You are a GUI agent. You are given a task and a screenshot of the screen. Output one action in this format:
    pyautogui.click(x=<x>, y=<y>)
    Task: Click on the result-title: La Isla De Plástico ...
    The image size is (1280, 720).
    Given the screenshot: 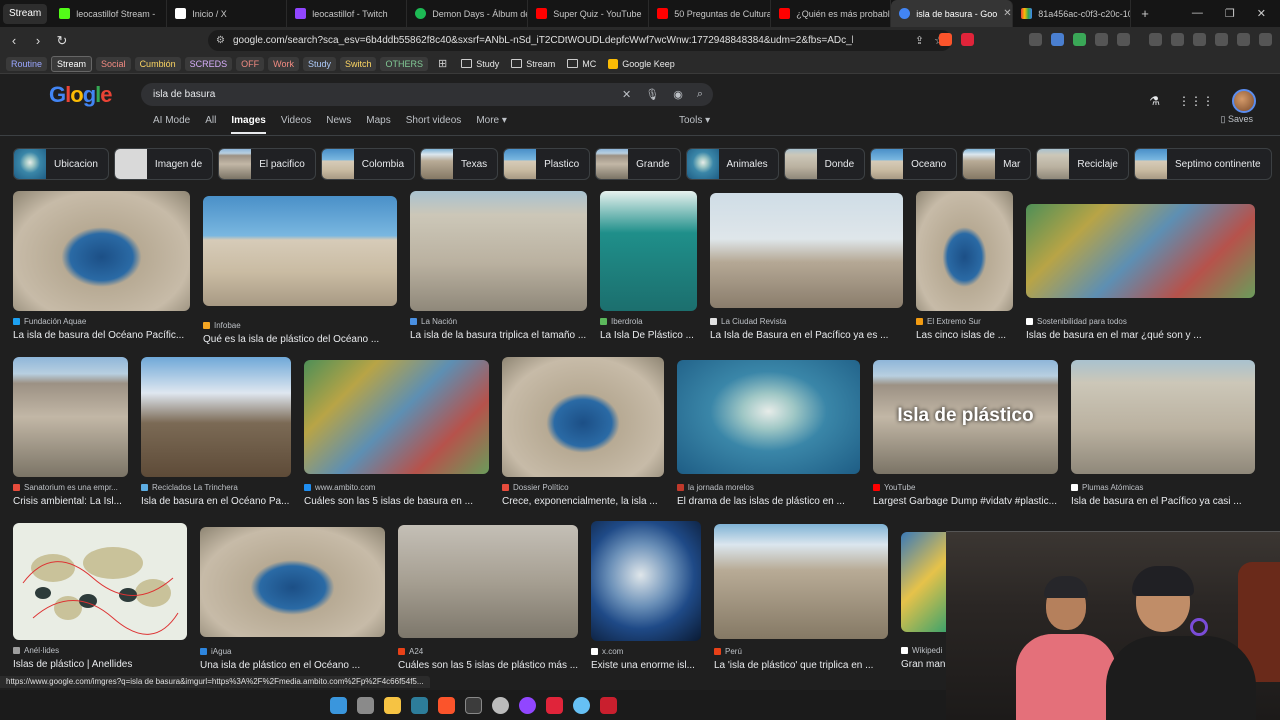 What is the action you would take?
    pyautogui.click(x=648, y=335)
    